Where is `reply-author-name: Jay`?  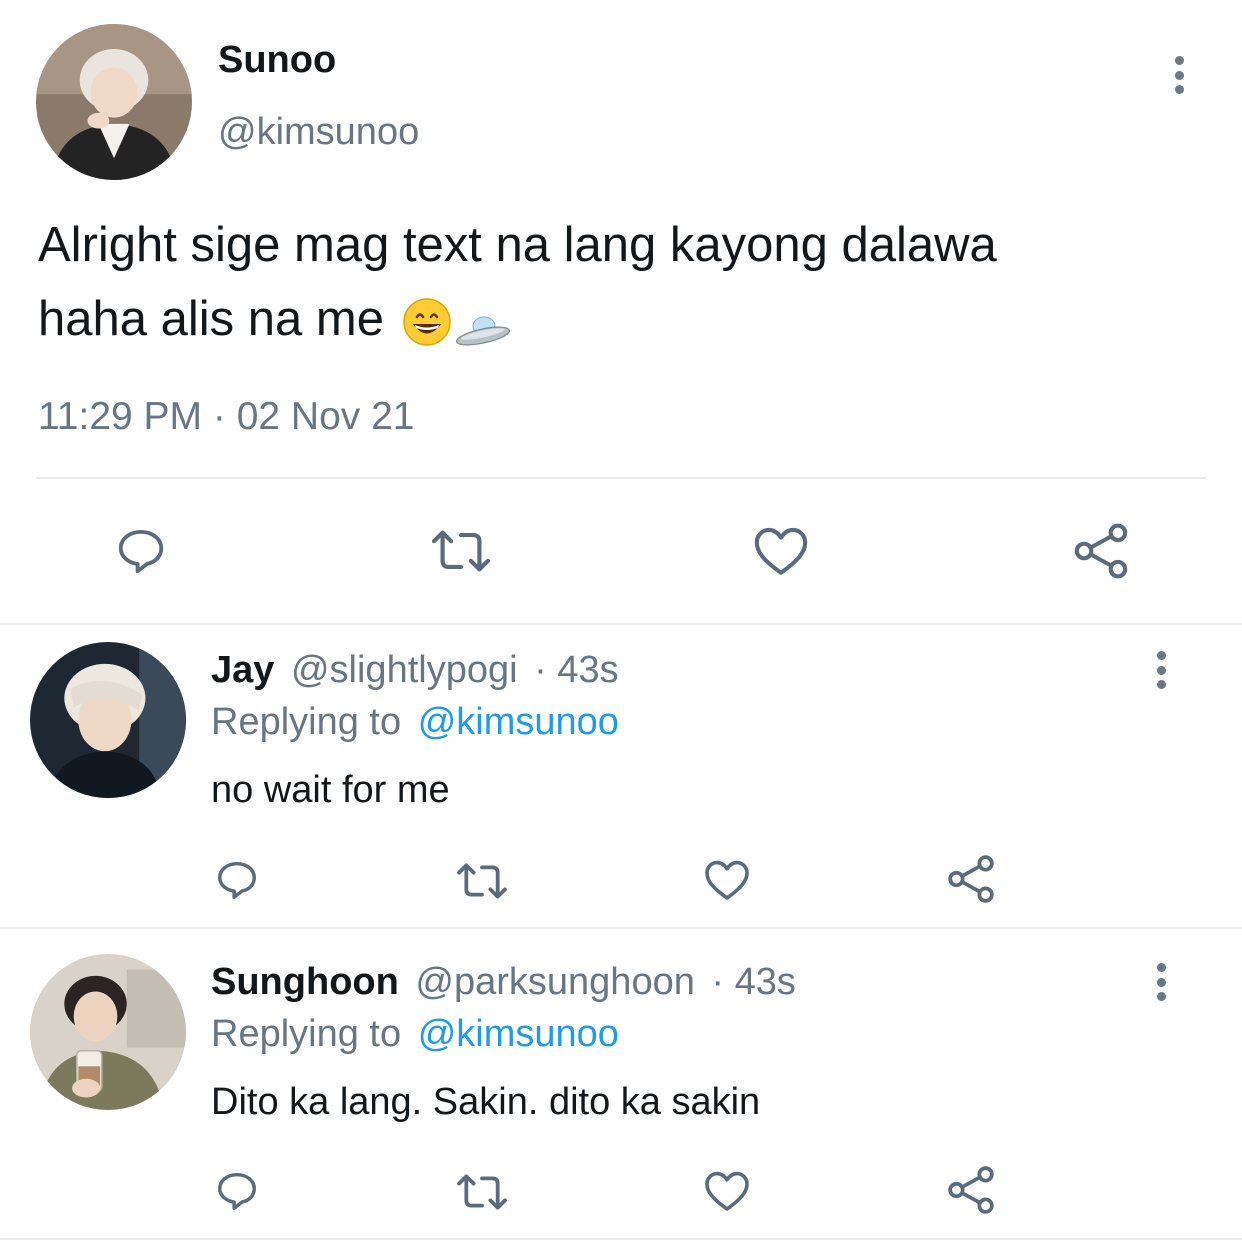 reply-author-name: Jay is located at coordinates (242, 670).